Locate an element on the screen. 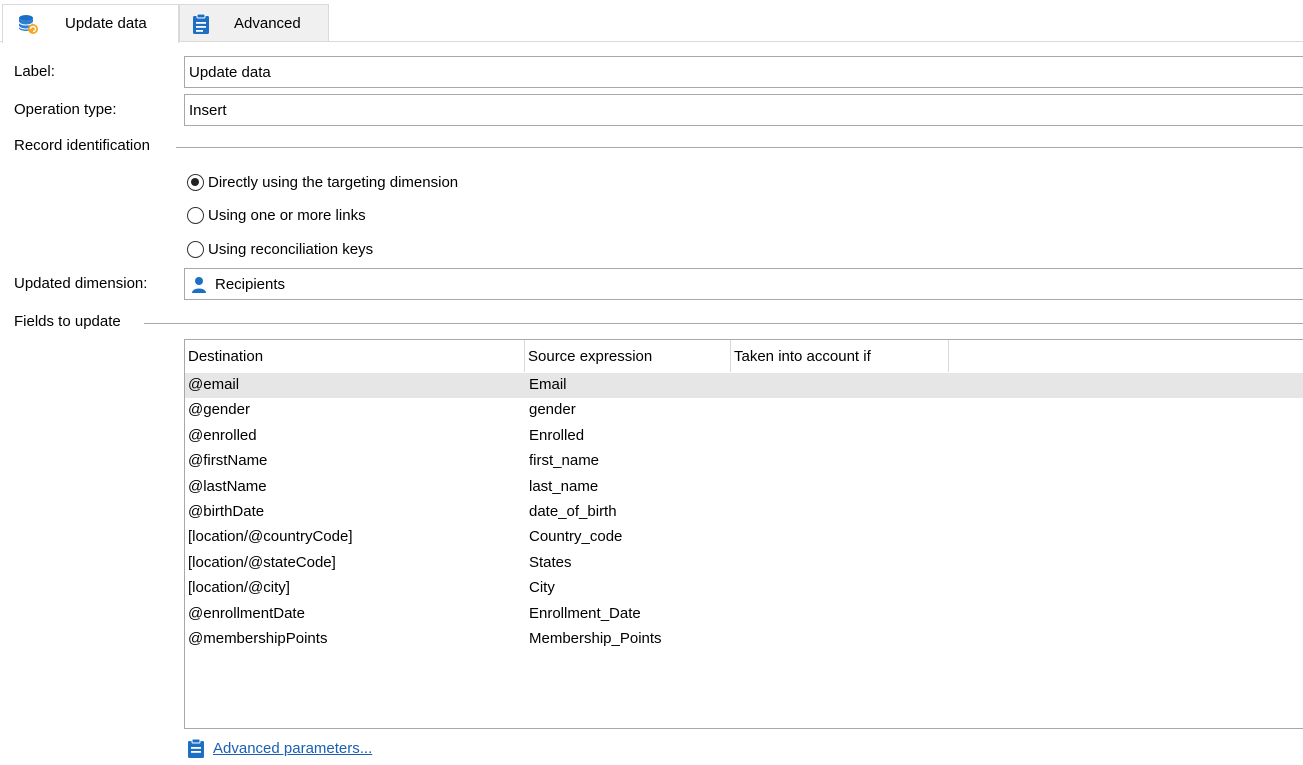 This screenshot has height=765, width=1303. operation-type-select: Insert is located at coordinates (743, 110).